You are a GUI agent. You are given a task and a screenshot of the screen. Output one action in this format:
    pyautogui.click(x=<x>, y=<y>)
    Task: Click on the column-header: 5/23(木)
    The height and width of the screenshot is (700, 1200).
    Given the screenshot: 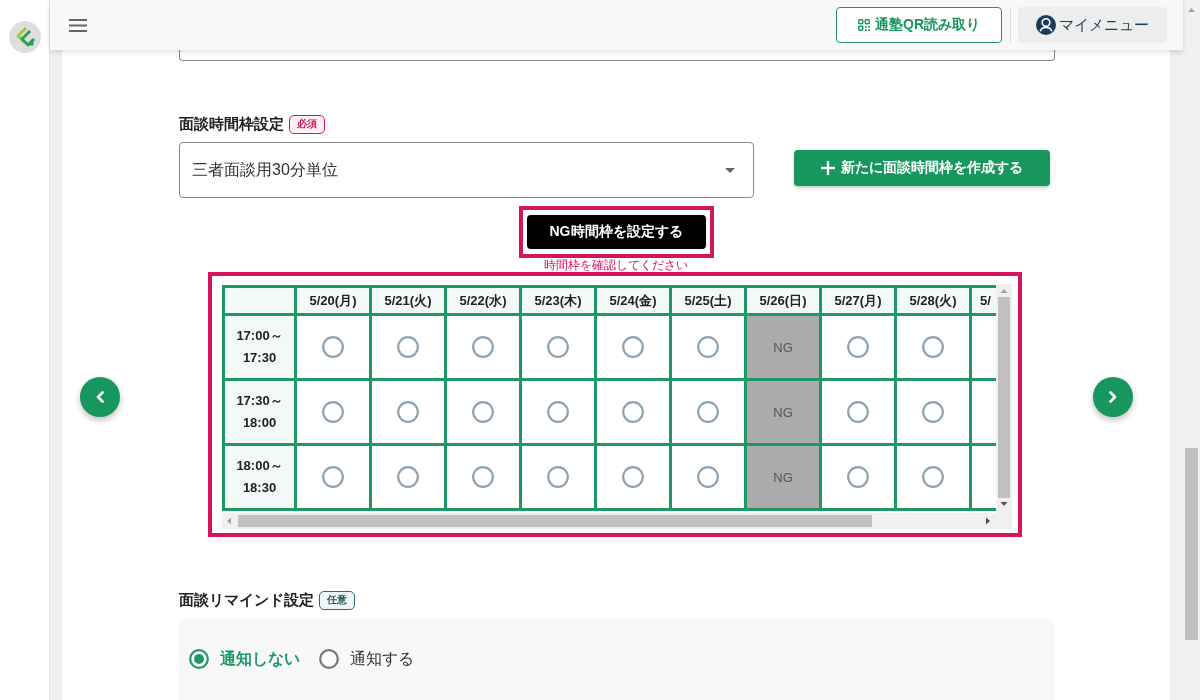 What is the action you would take?
    pyautogui.click(x=558, y=300)
    